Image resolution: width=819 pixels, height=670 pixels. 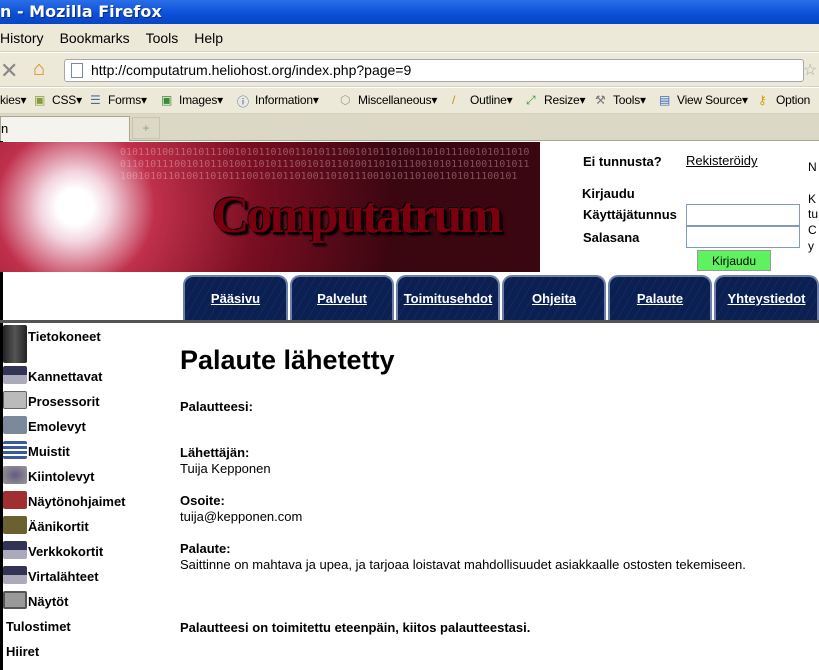 I want to click on header-divider, so click(x=409, y=321).